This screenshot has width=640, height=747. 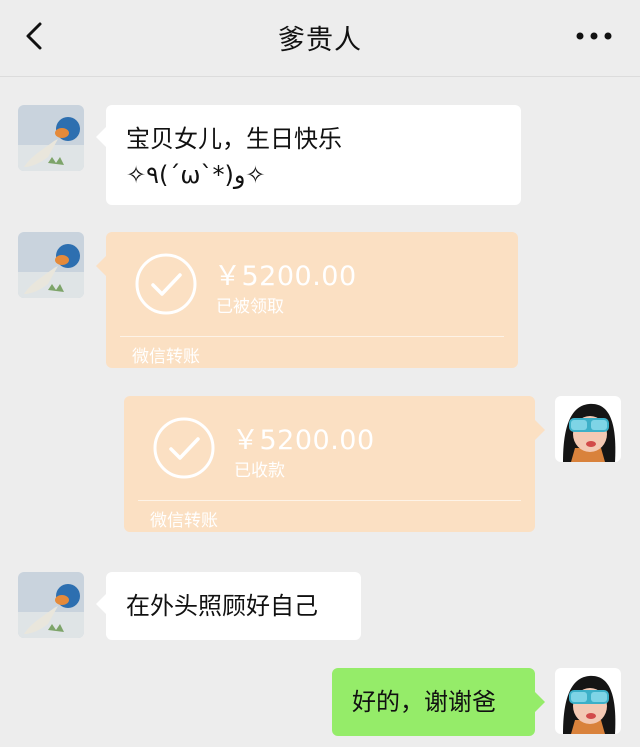 I want to click on message-text: 宝贝女儿，生日快乐, so click(x=234, y=139).